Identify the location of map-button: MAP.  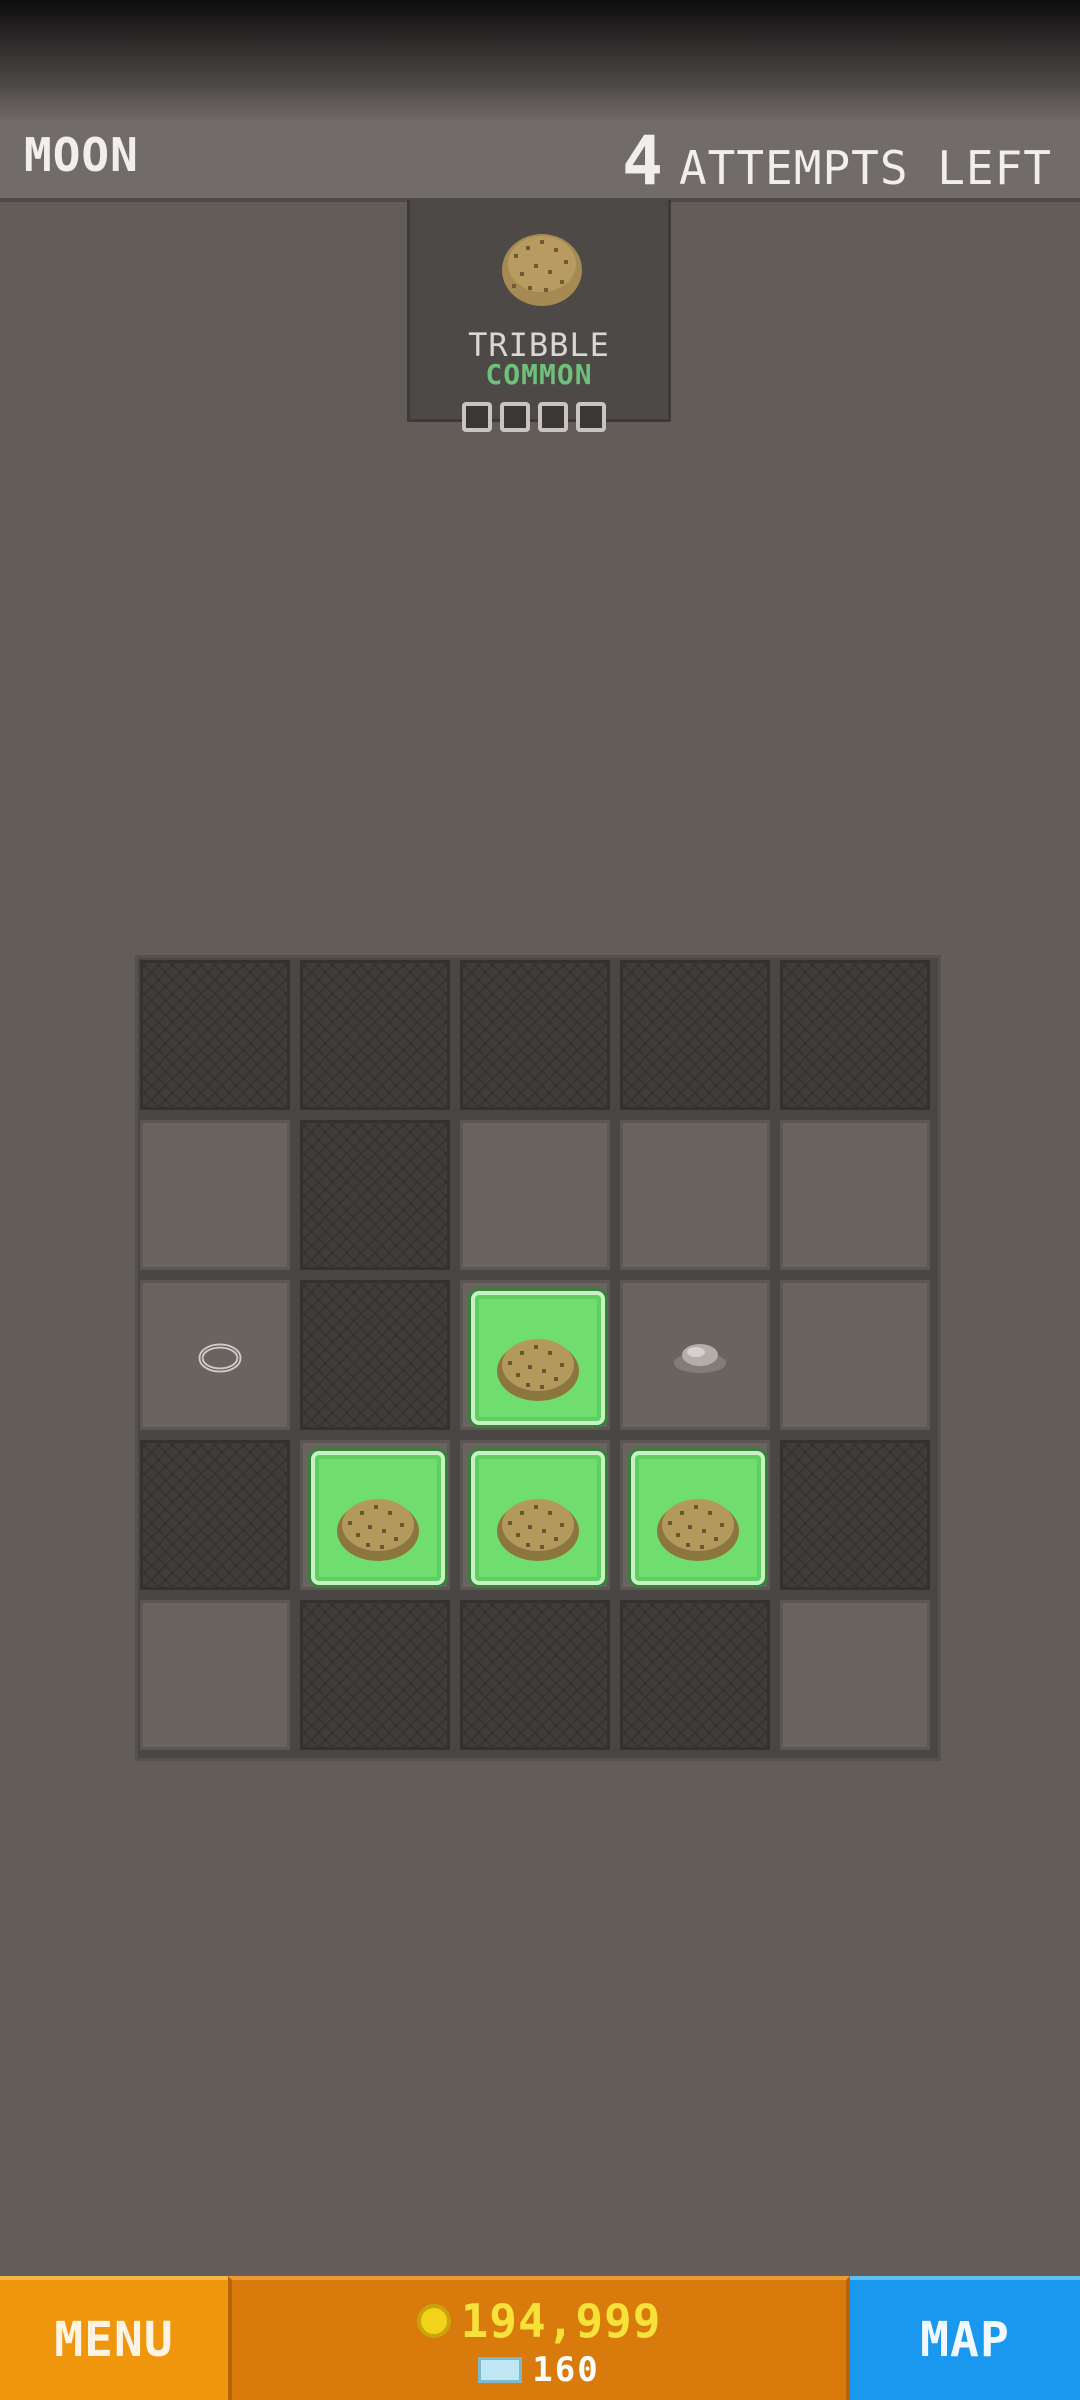
(965, 2338).